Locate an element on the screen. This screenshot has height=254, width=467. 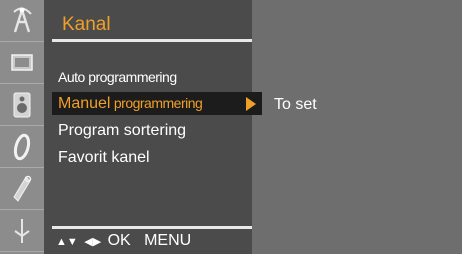
menu-item-label-rest: programmering is located at coordinates (156, 103).